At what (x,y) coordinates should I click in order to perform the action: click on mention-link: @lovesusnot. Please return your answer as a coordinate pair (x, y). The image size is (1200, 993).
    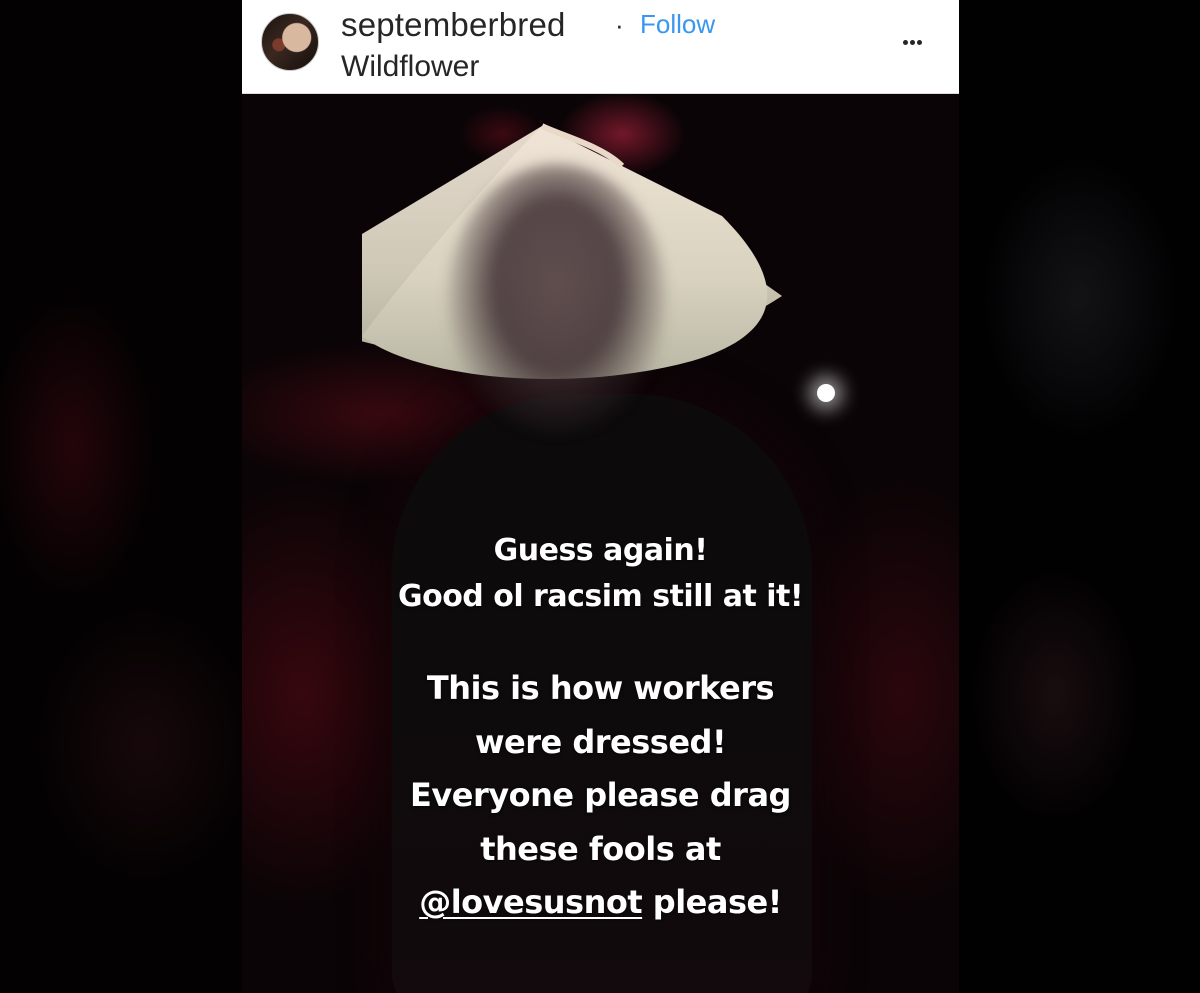
    Looking at the image, I should click on (530, 902).